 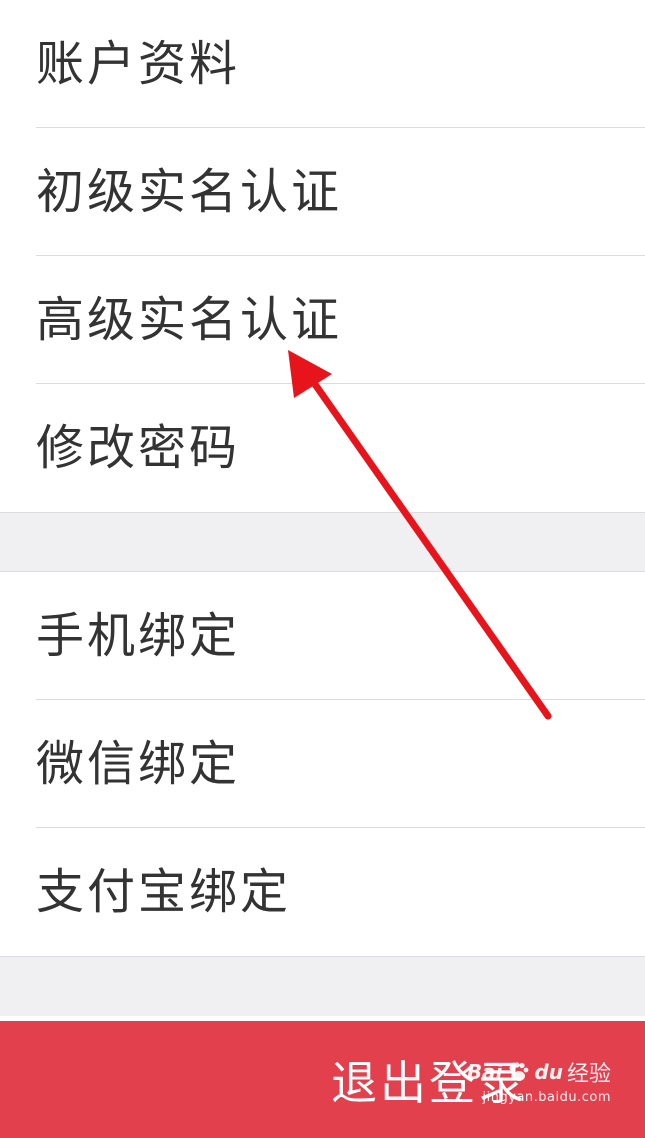 What do you see at coordinates (138, 636) in the screenshot?
I see `menu-item-label: 手机绑定` at bounding box center [138, 636].